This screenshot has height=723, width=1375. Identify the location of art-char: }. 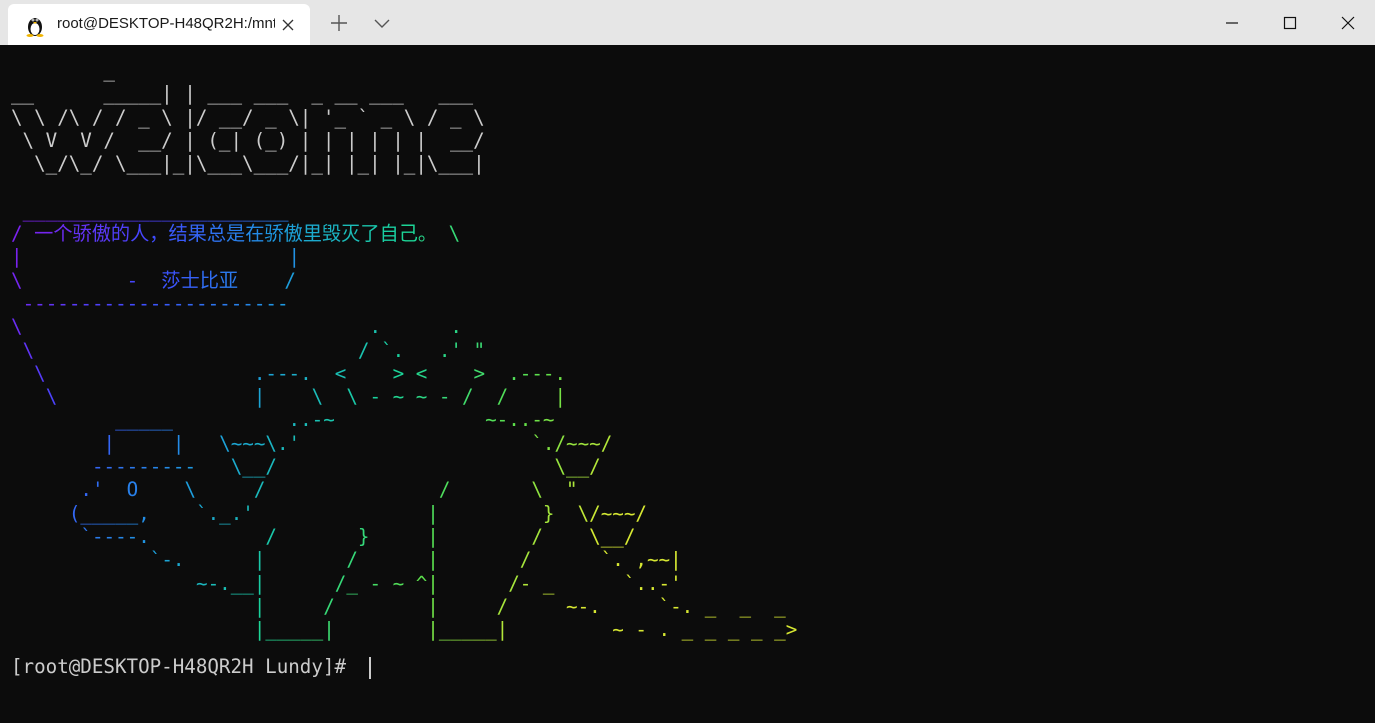
(548, 513).